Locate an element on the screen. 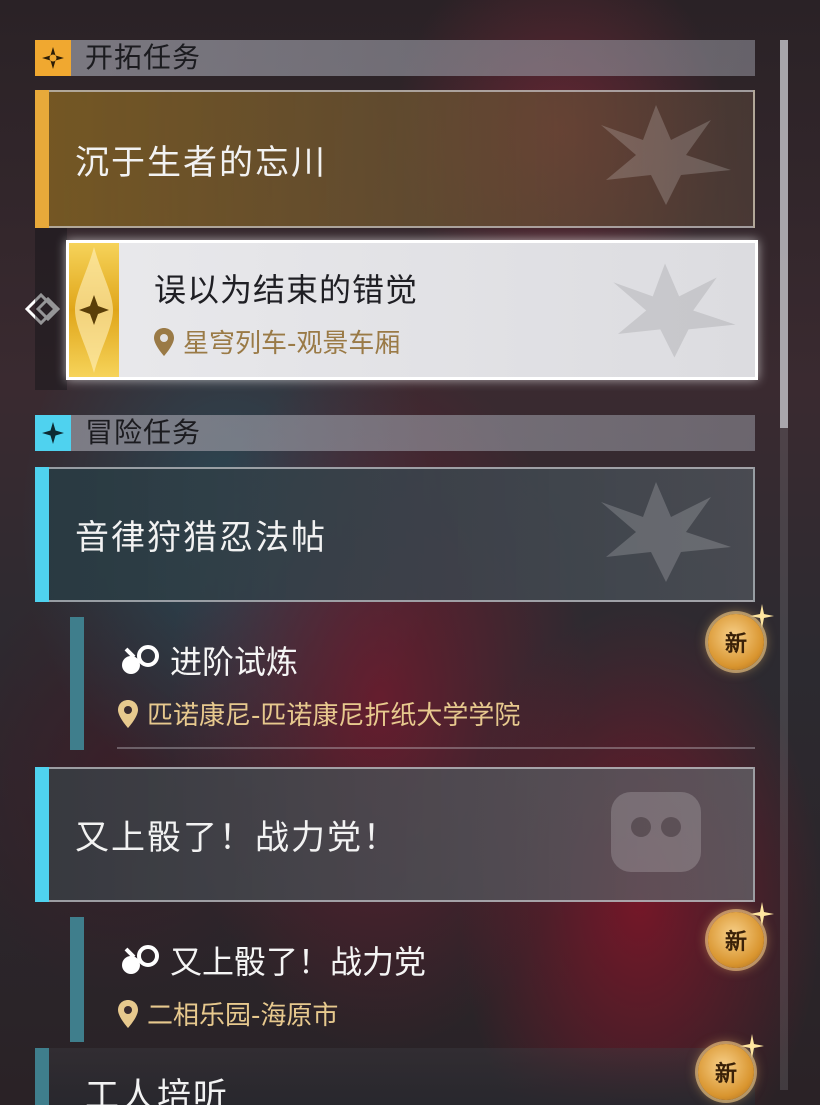 This screenshot has width=820, height=1105. location-text: 匹诺康尼-匹诺康尼折纸大学学院 is located at coordinates (334, 716).